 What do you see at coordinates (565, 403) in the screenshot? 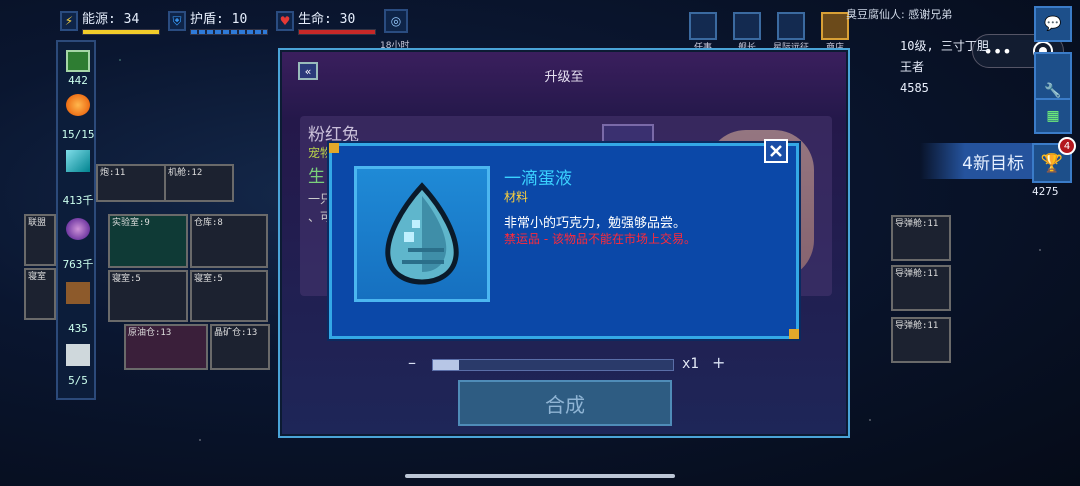
I see `craft-button: 合成` at bounding box center [565, 403].